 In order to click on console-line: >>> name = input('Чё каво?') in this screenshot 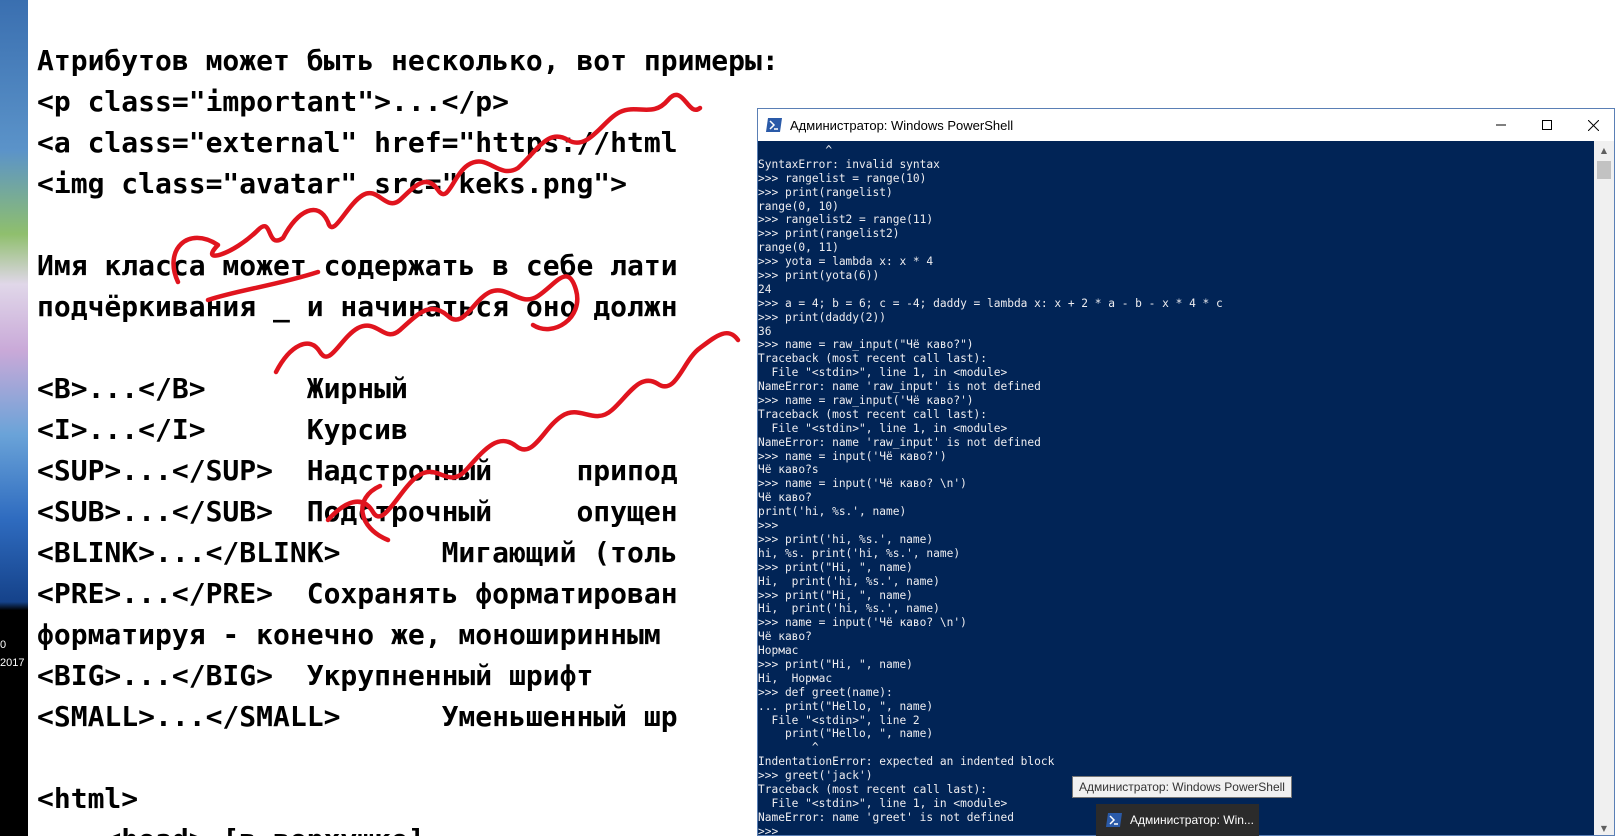, I will do `click(852, 456)`.